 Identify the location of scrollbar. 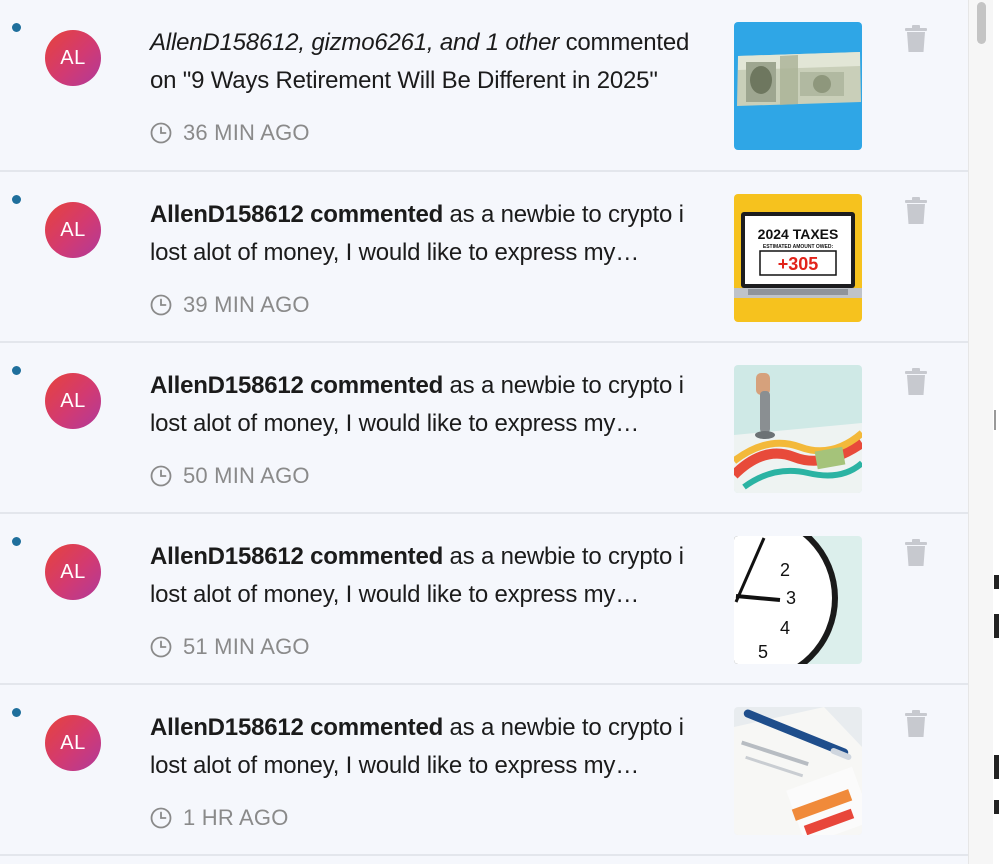
(980, 432).